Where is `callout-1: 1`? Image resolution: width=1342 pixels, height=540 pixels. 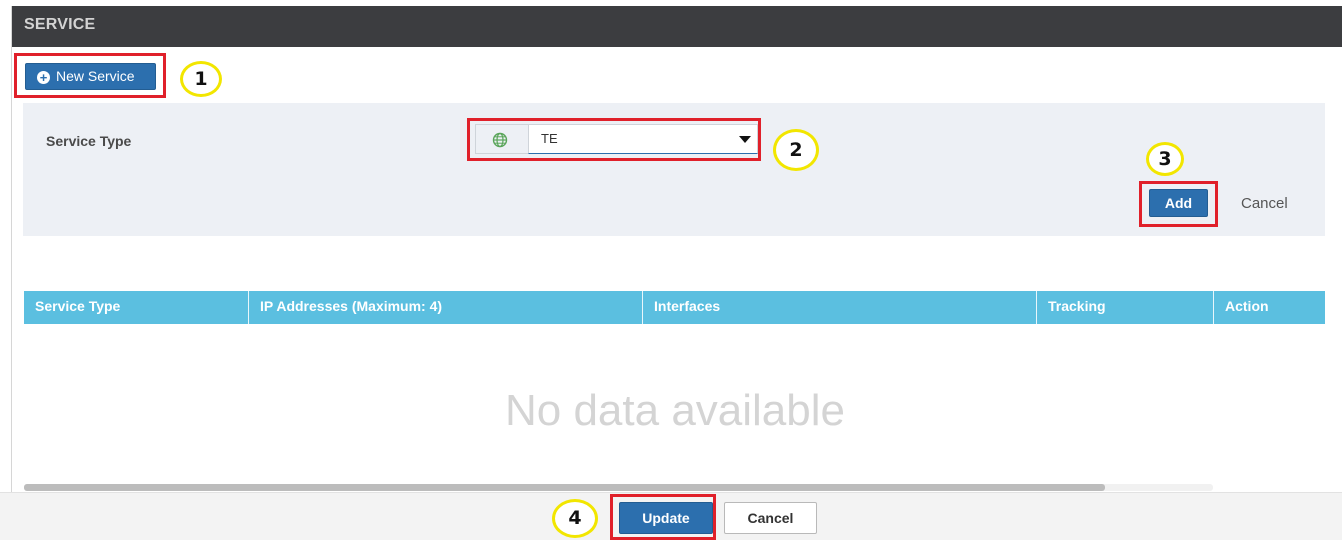
callout-1: 1 is located at coordinates (201, 79).